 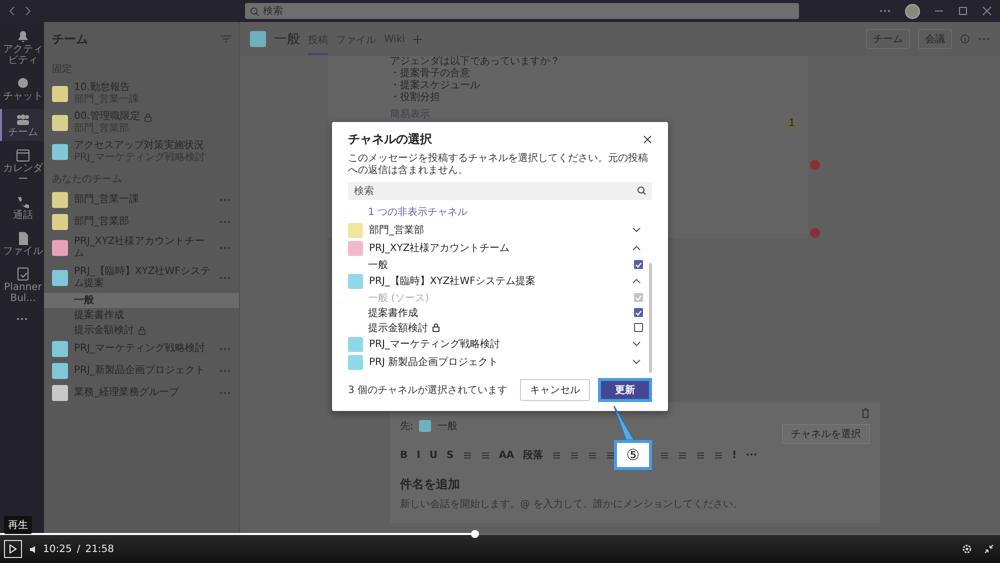 What do you see at coordinates (33, 549) in the screenshot?
I see `speaker-icon` at bounding box center [33, 549].